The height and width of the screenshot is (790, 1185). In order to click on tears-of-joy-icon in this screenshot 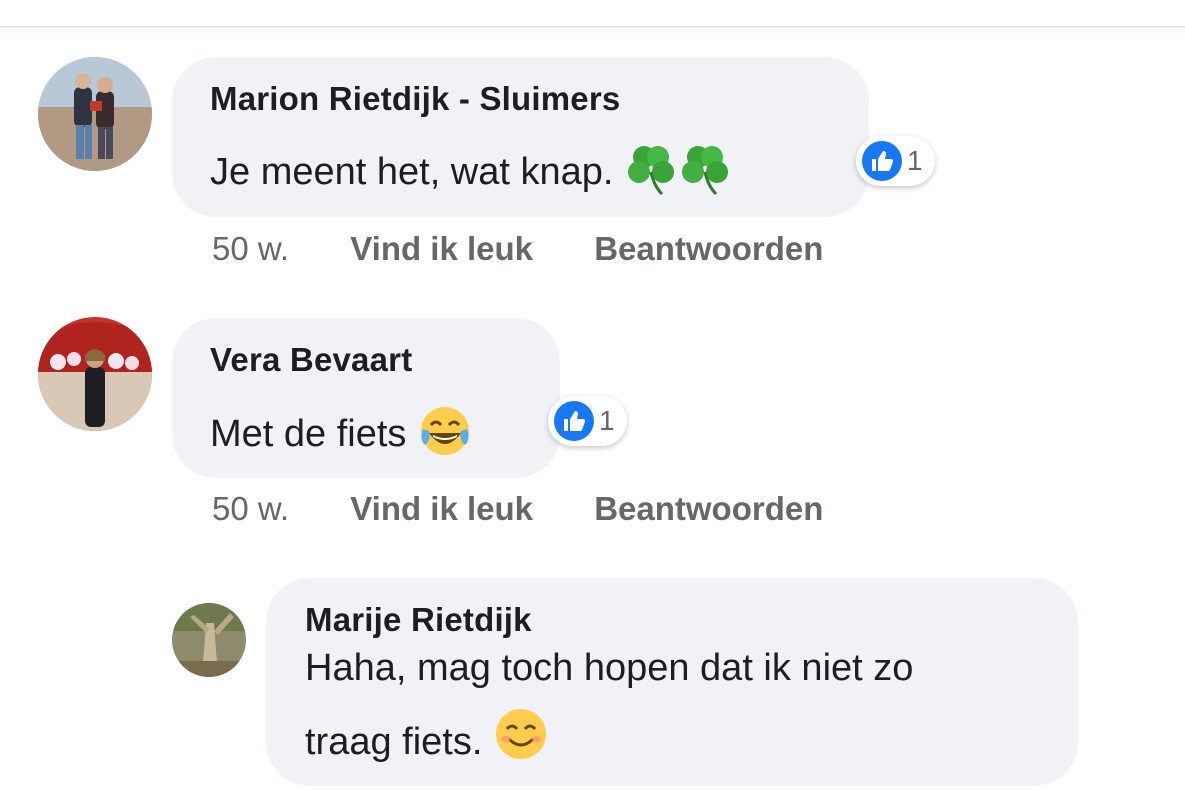, I will do `click(445, 436)`.